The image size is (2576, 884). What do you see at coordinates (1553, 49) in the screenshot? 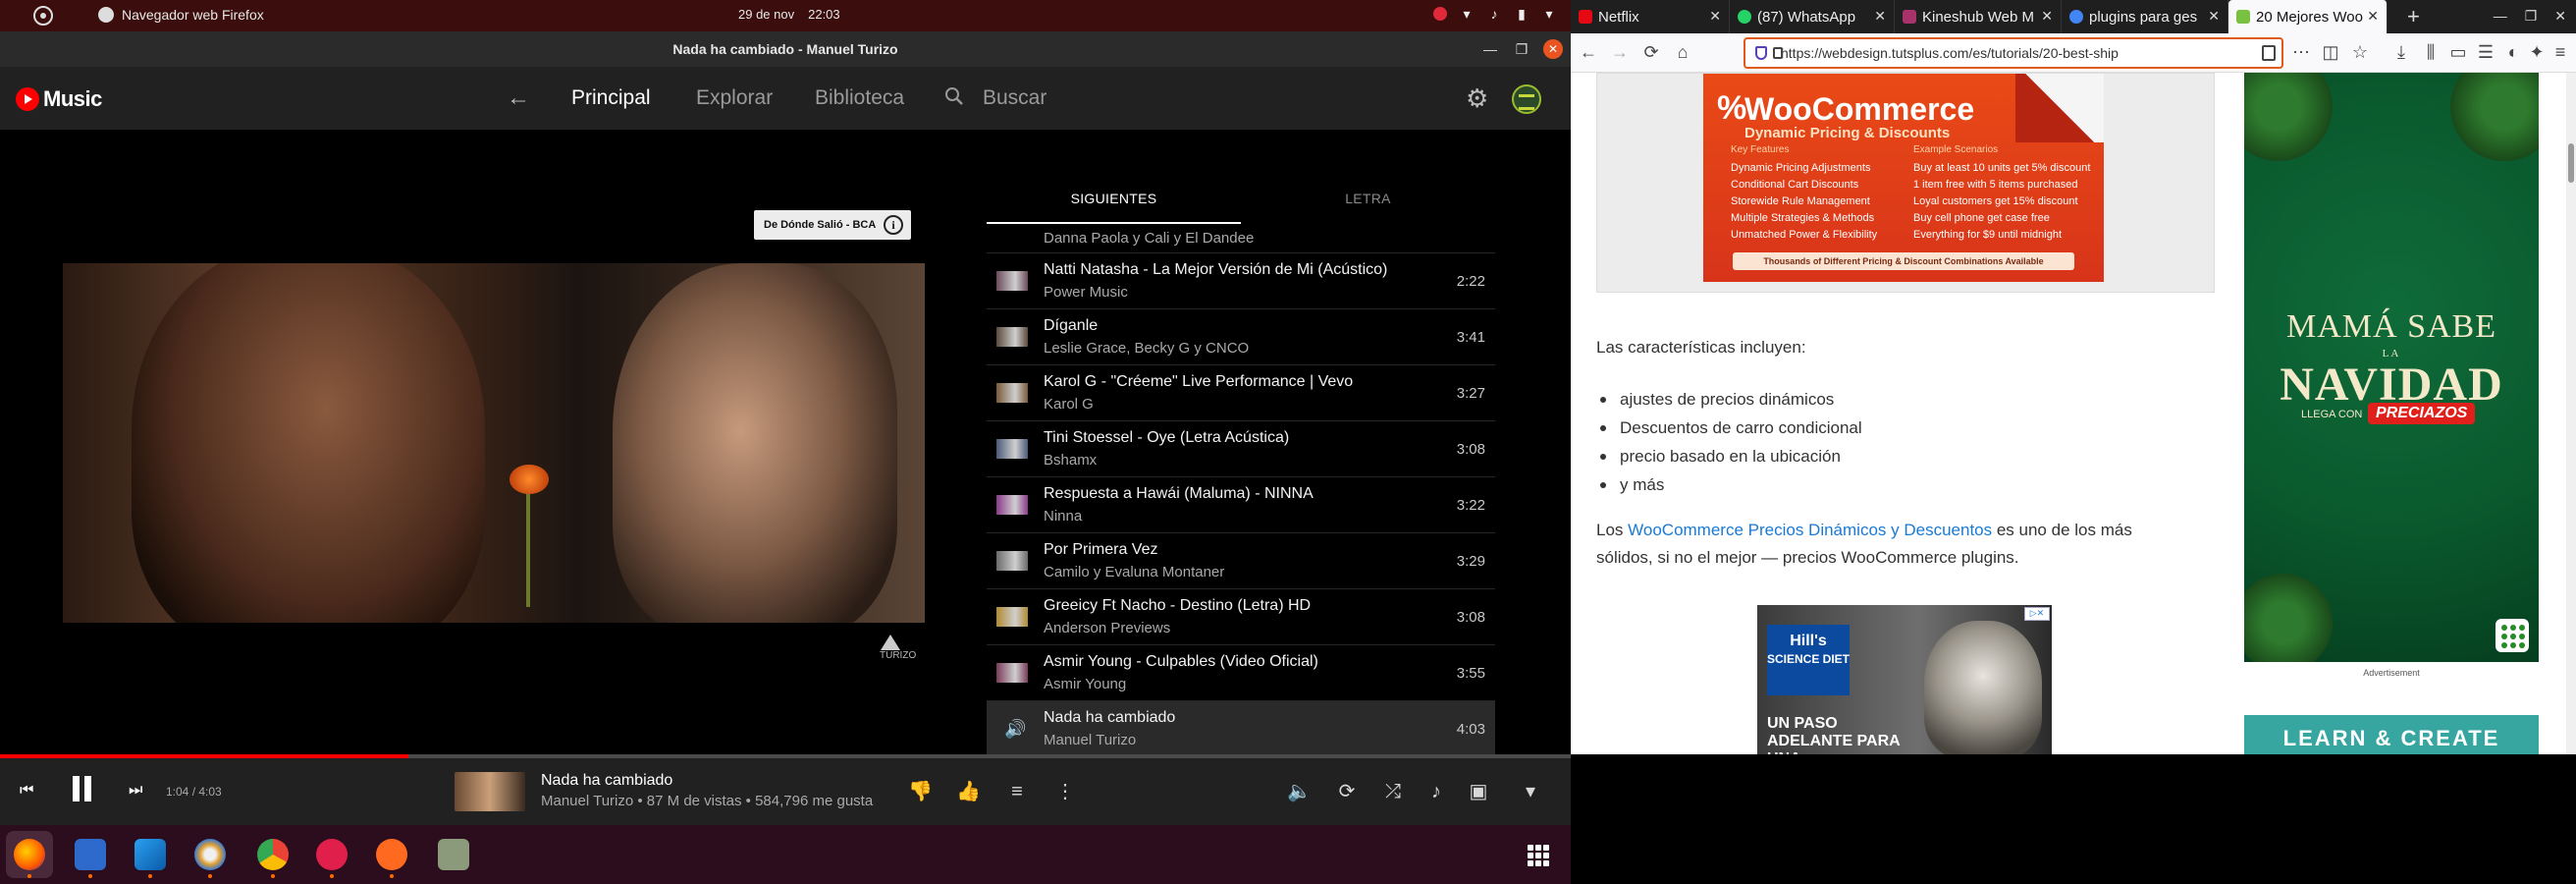
I see `close-icon: ✕` at bounding box center [1553, 49].